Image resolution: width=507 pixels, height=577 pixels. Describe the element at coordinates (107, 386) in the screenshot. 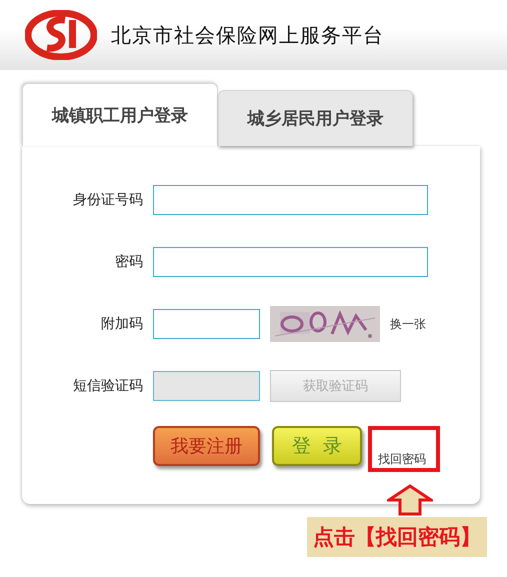

I see `field-label: 短信验证码` at that location.